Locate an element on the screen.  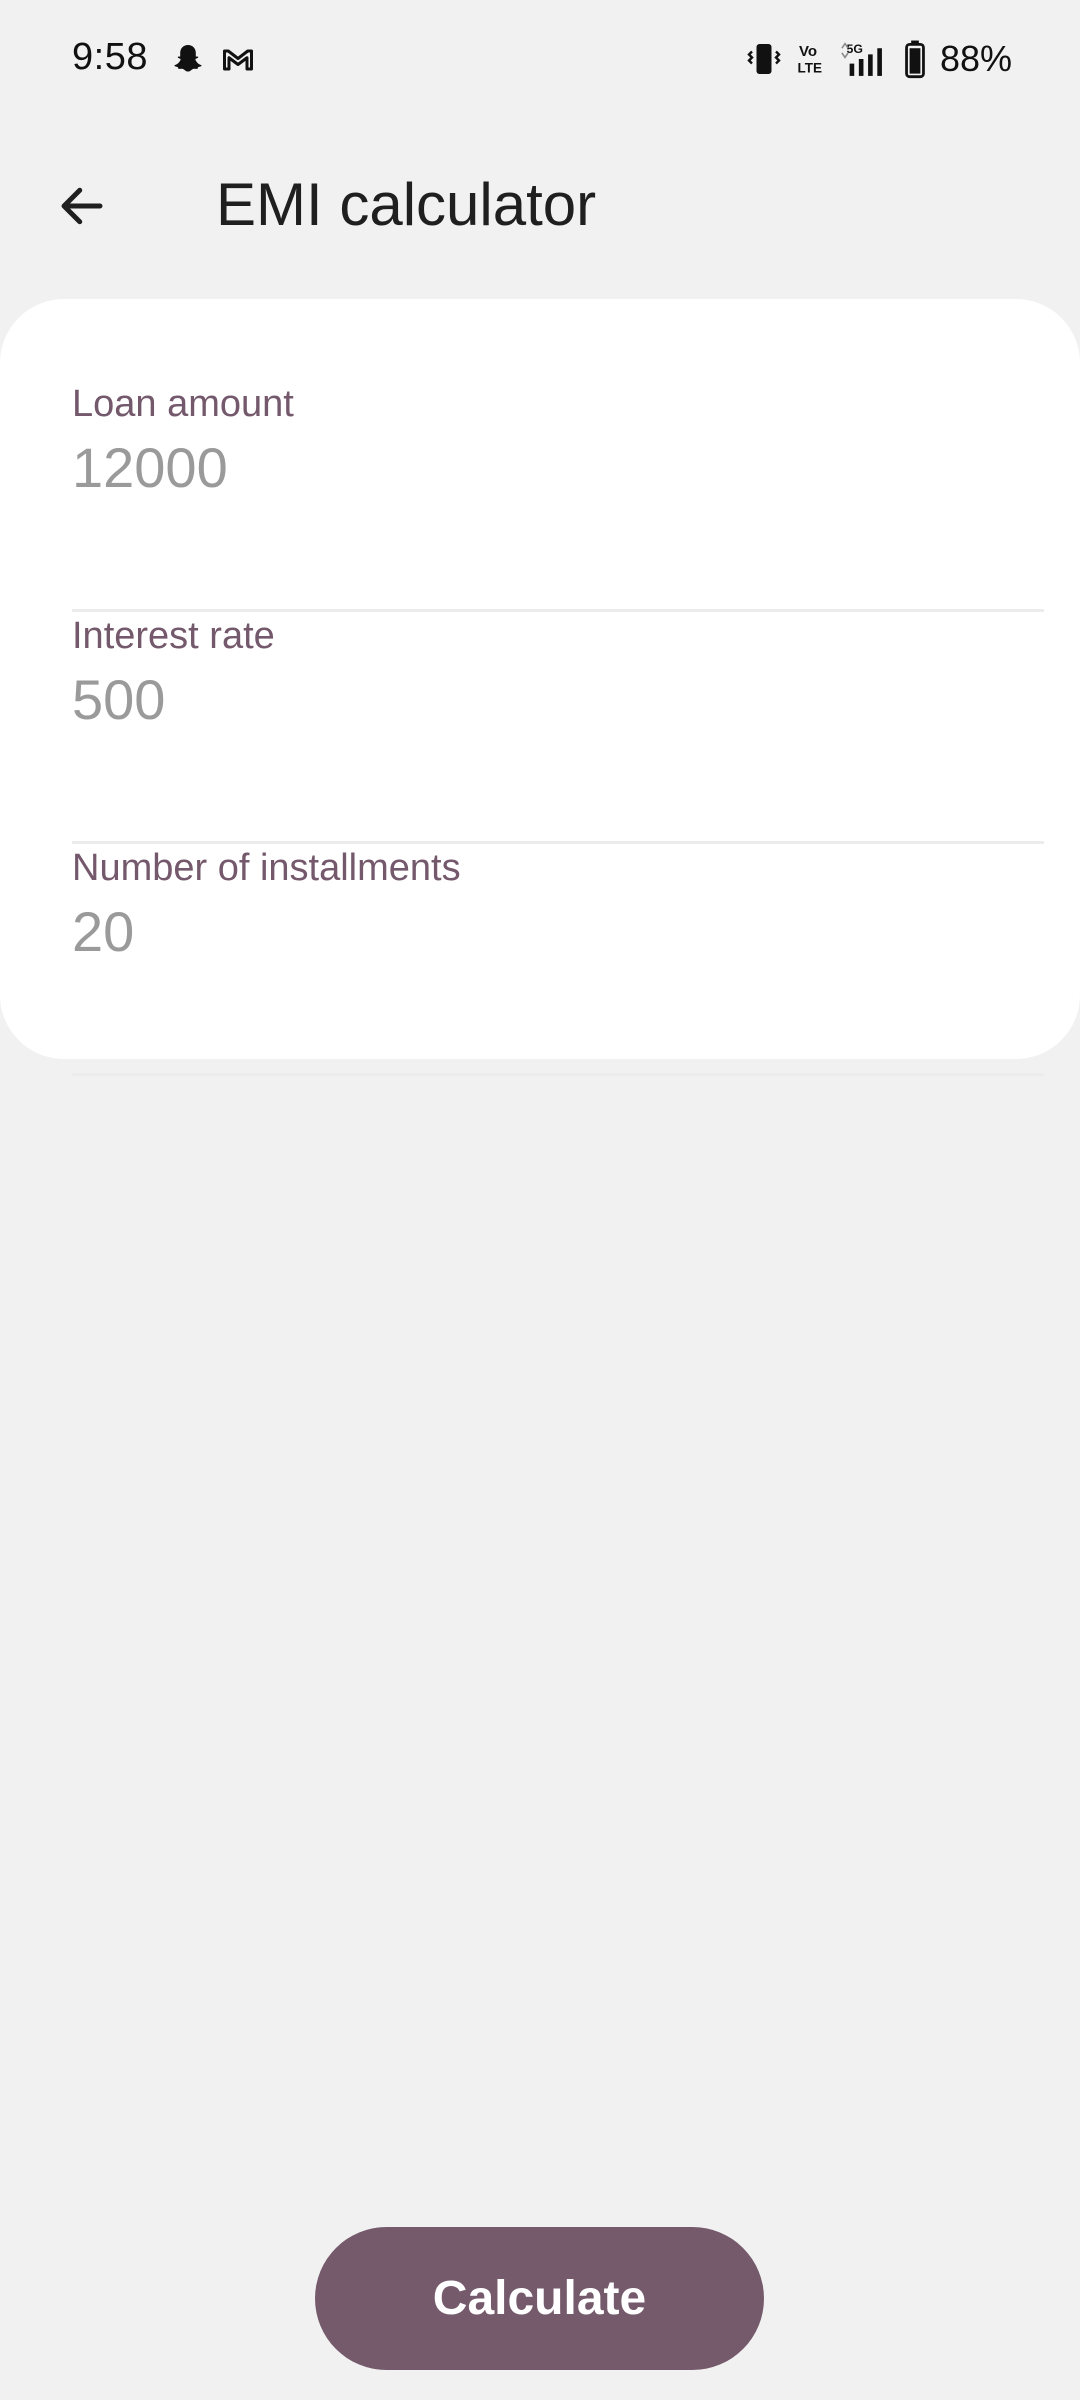
svg-text: LTE is located at coordinates (809, 68).